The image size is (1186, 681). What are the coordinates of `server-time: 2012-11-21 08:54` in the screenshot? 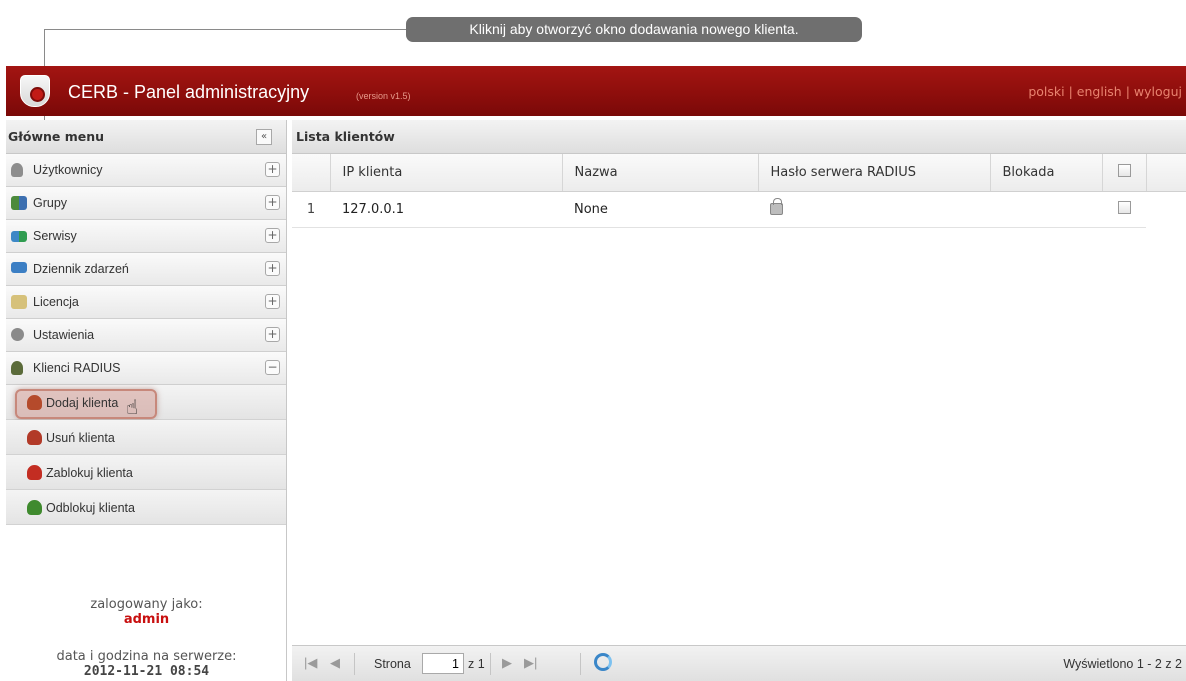 It's located at (146, 671).